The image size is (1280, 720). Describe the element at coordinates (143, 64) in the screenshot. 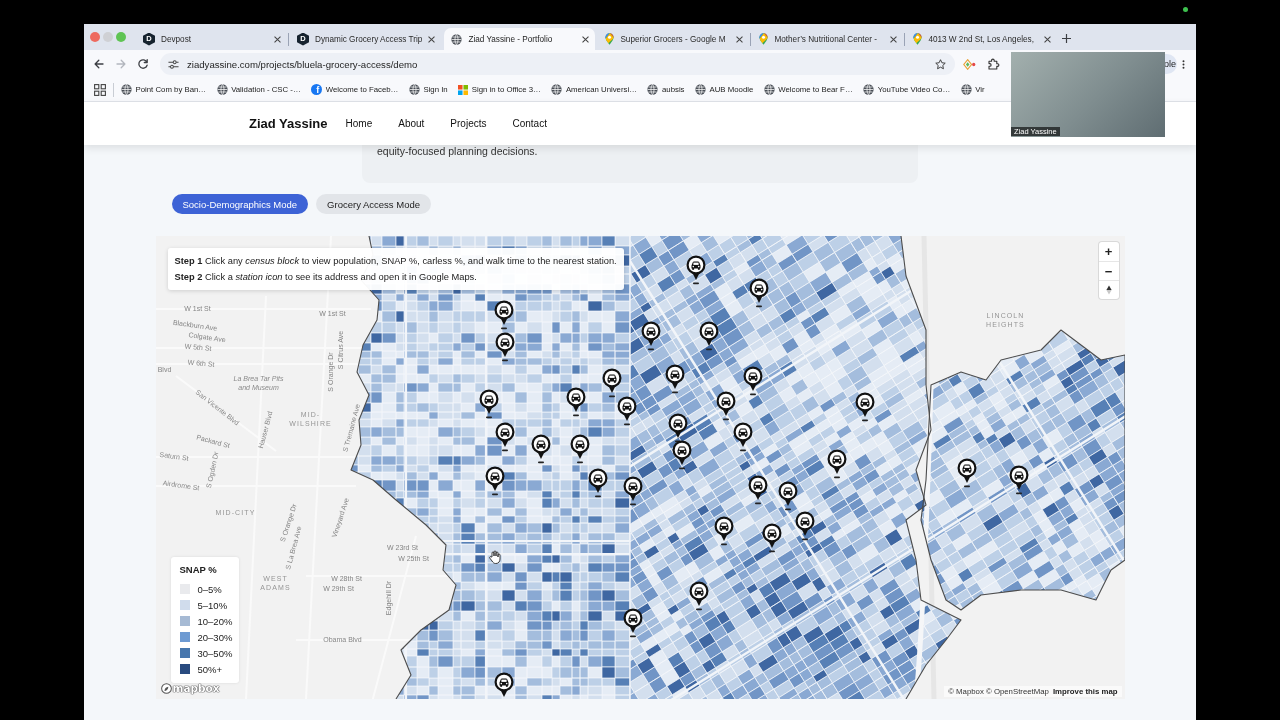

I see `reload-icon` at that location.